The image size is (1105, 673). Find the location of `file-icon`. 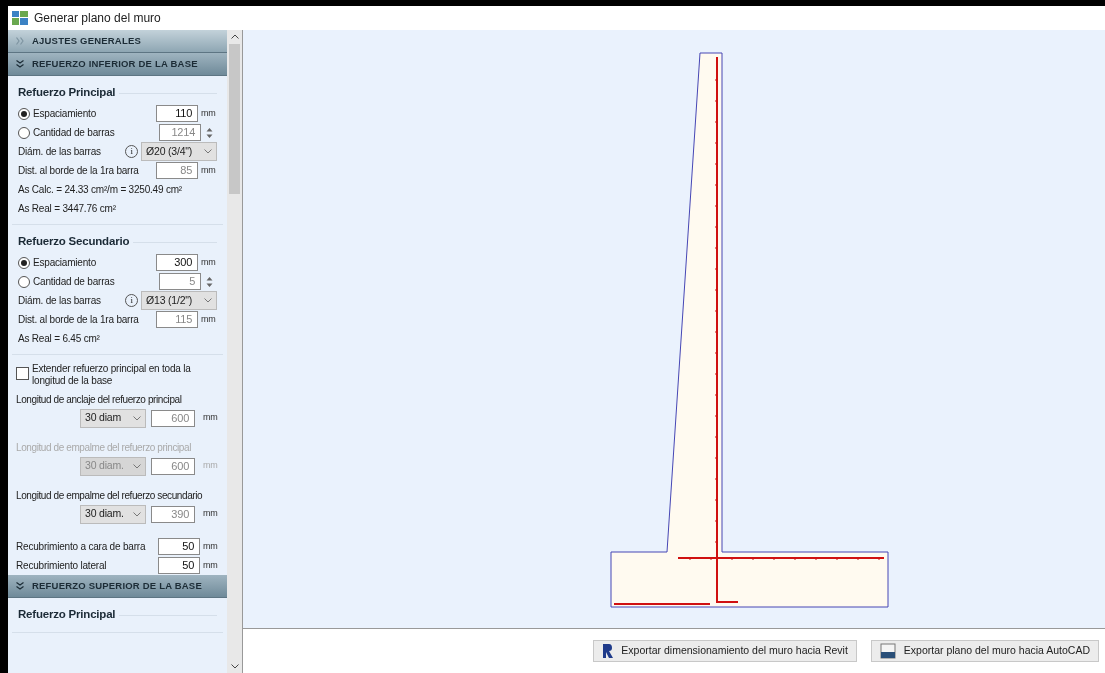

file-icon is located at coordinates (887, 651).